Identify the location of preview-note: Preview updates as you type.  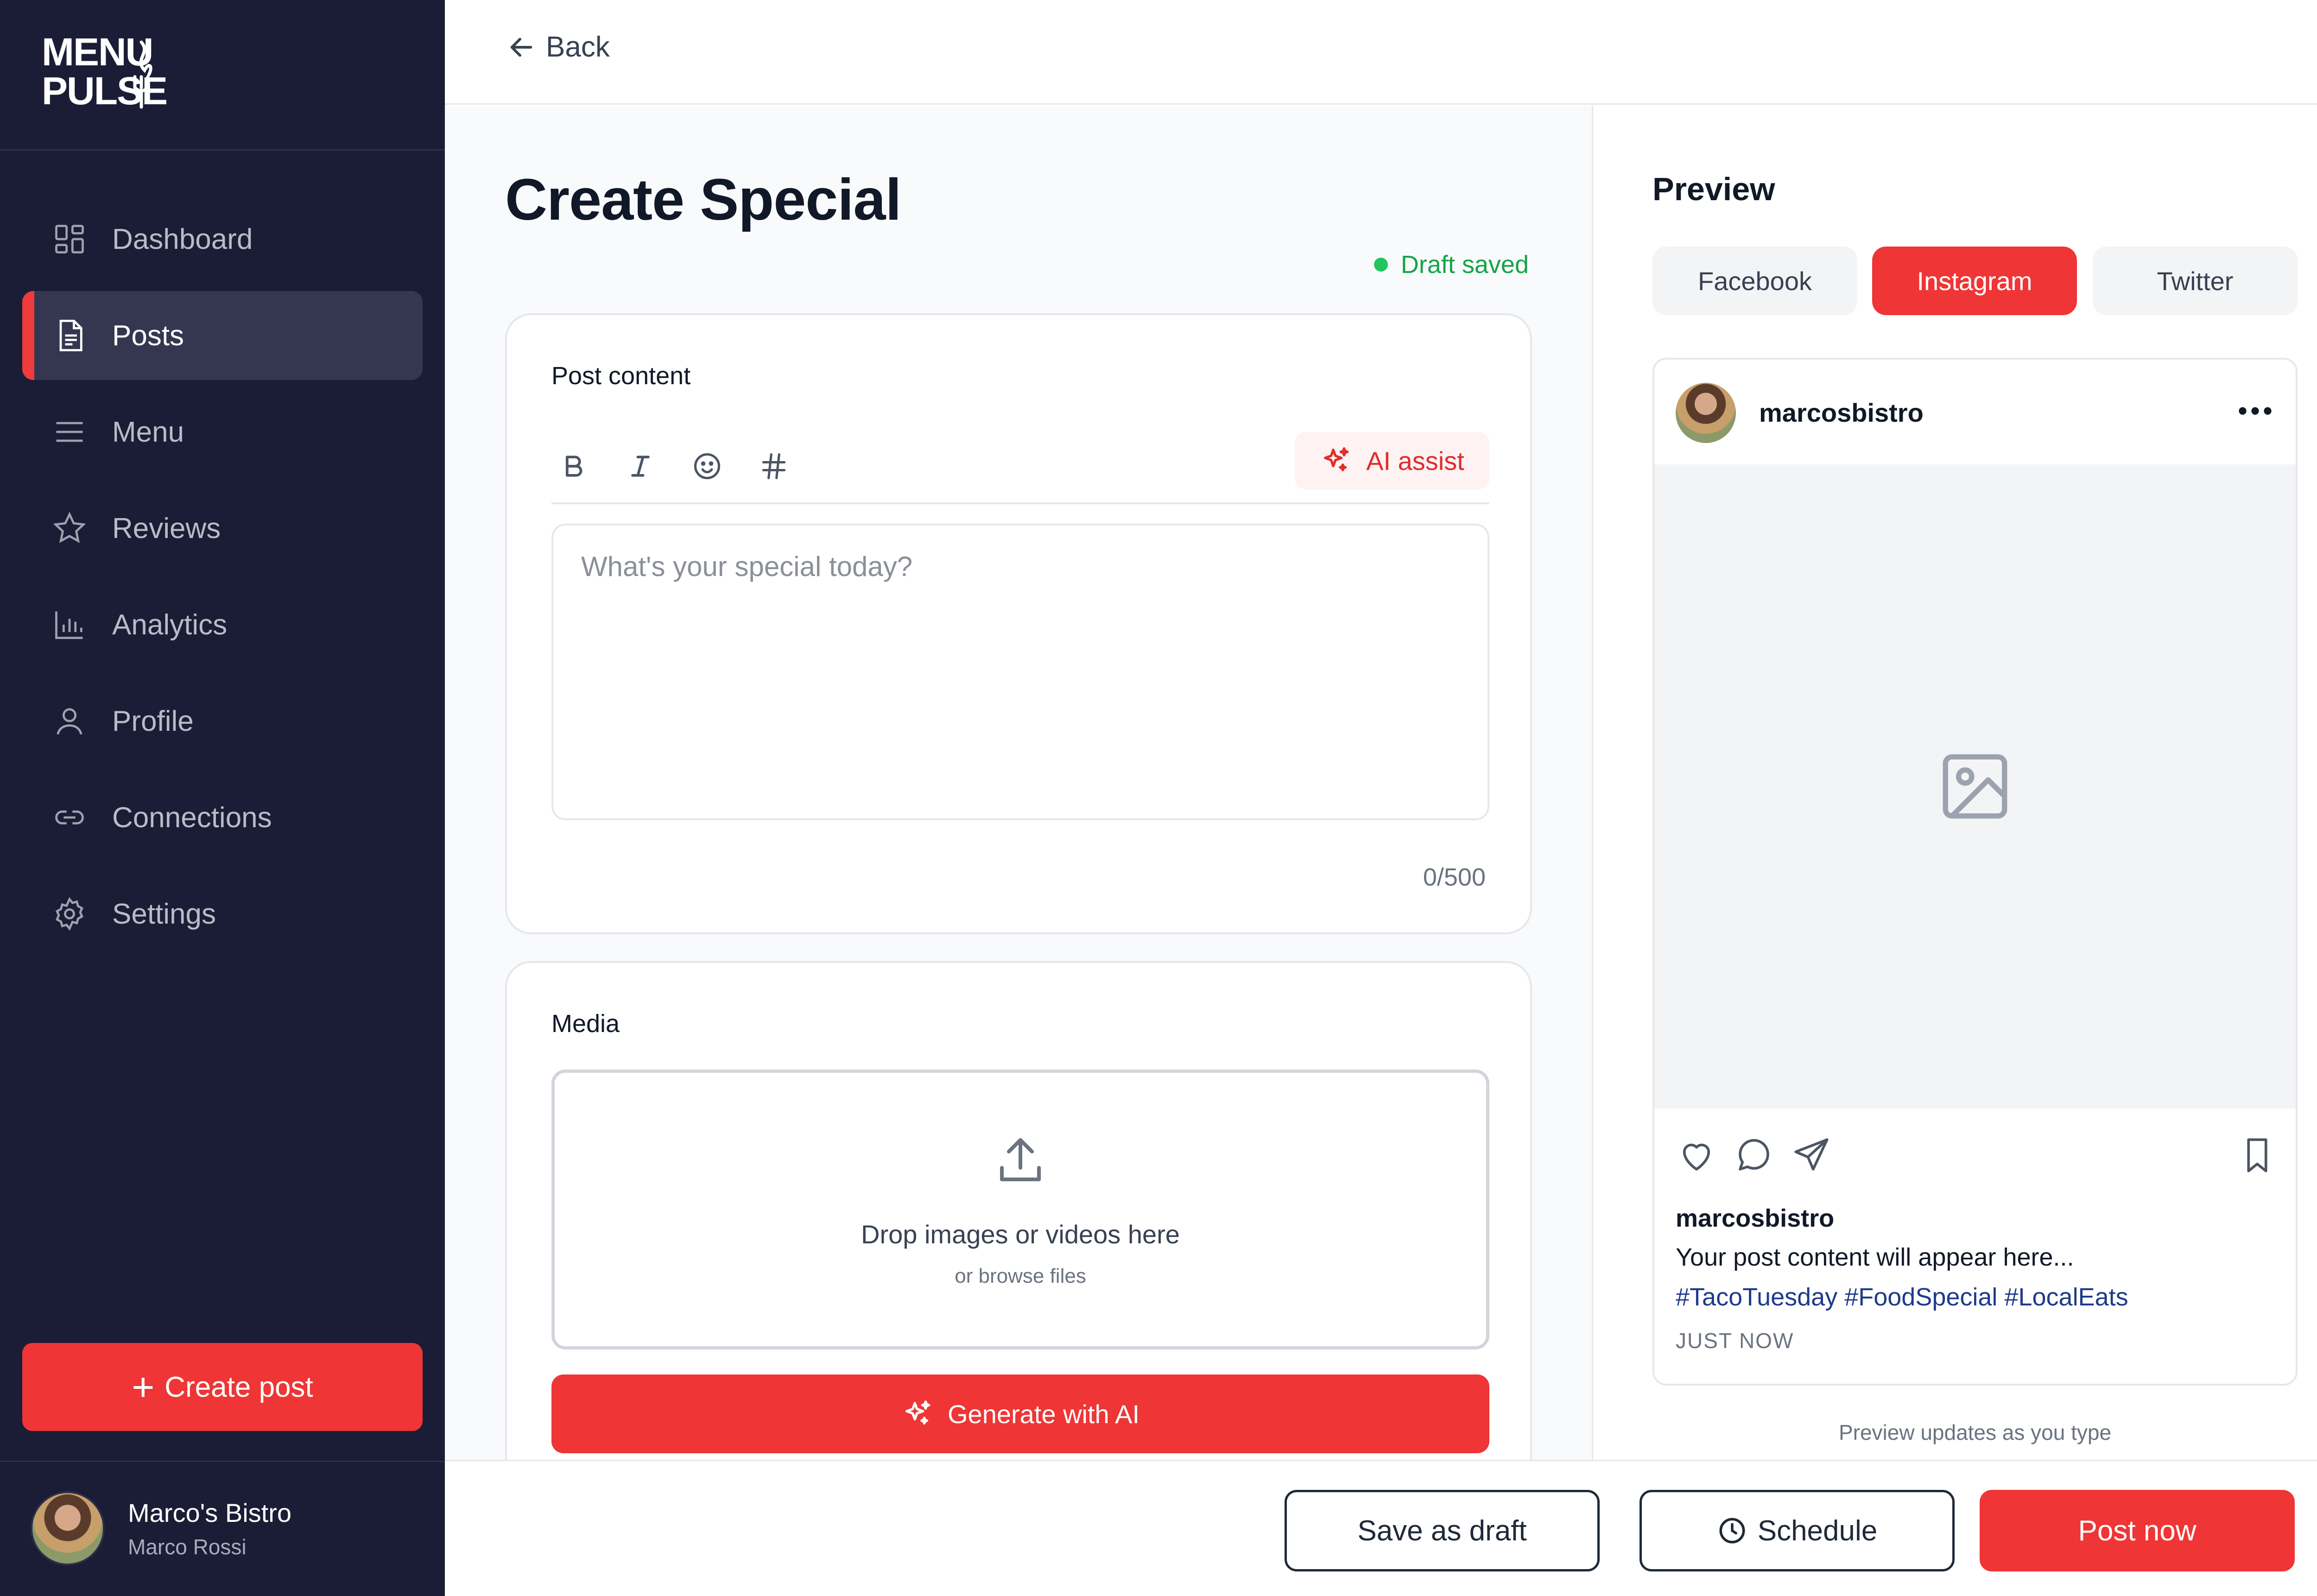
(1975, 1432).